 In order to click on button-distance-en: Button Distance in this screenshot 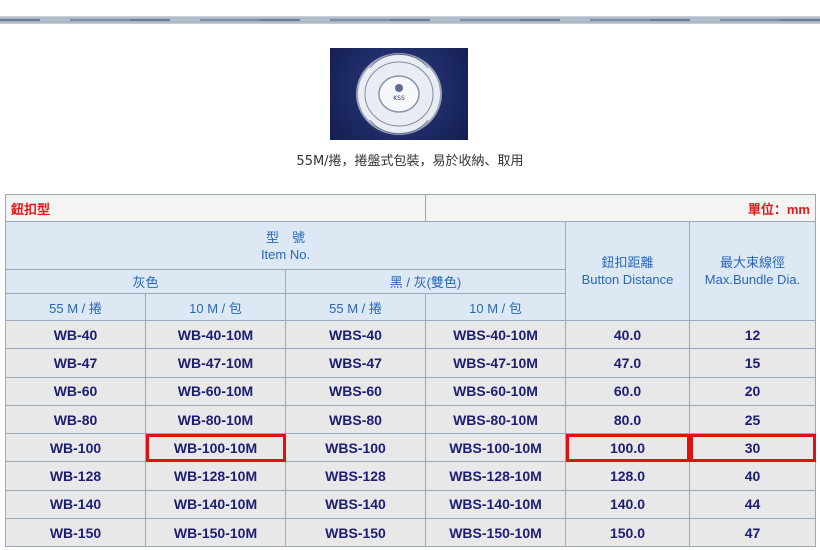, I will do `click(627, 279)`.